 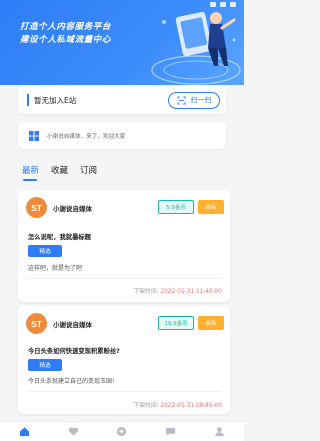 I want to click on nav-profile, so click(x=220, y=432).